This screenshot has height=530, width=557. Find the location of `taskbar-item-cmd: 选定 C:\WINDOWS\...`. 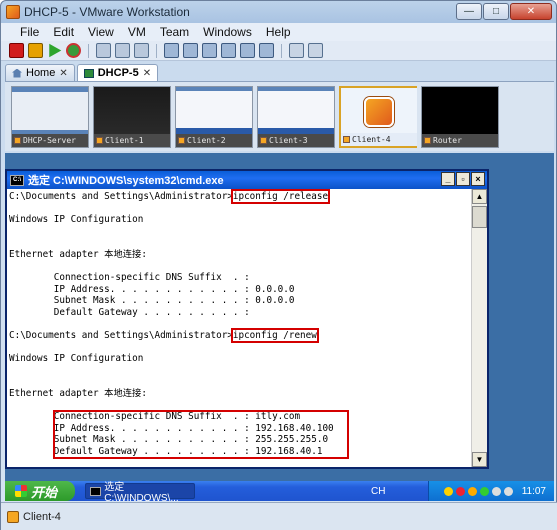

taskbar-item-cmd: 选定 C:\WINDOWS\... is located at coordinates (140, 493).